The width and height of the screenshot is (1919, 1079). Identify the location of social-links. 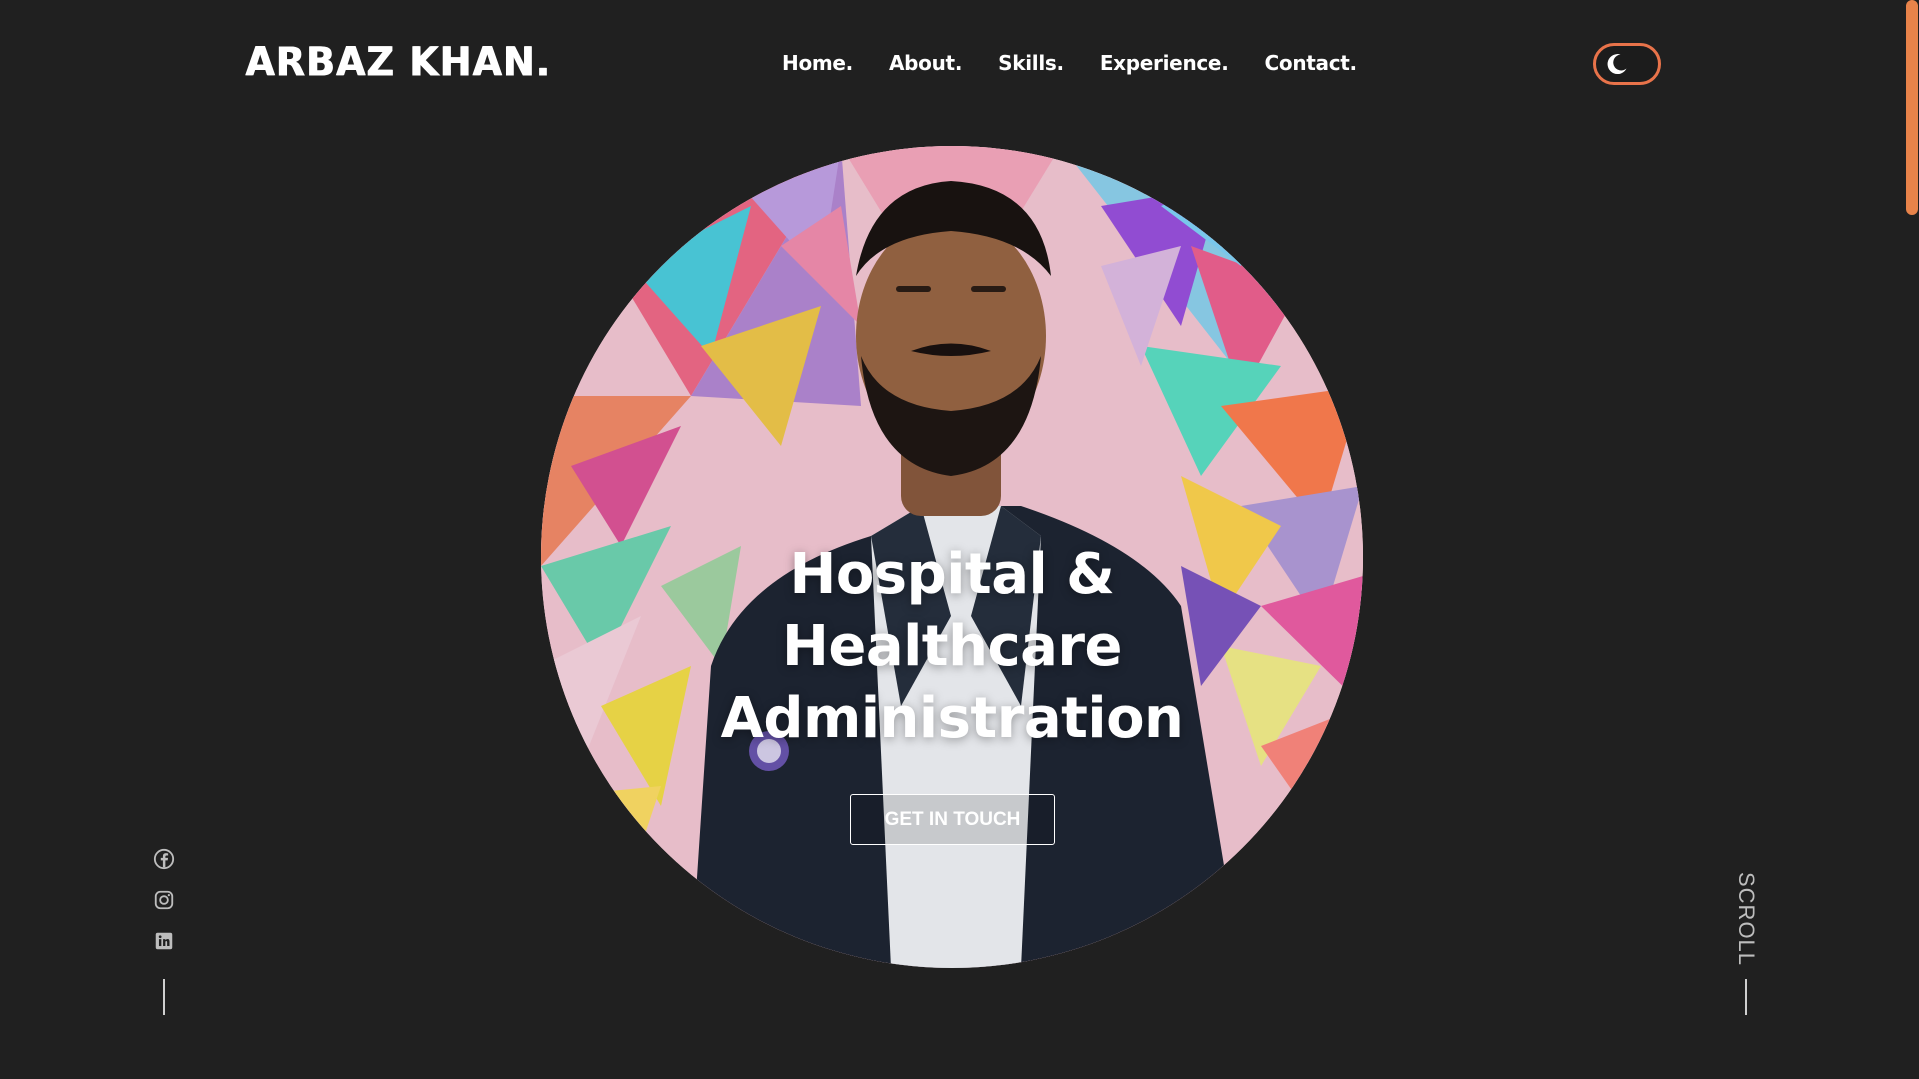
(164, 909).